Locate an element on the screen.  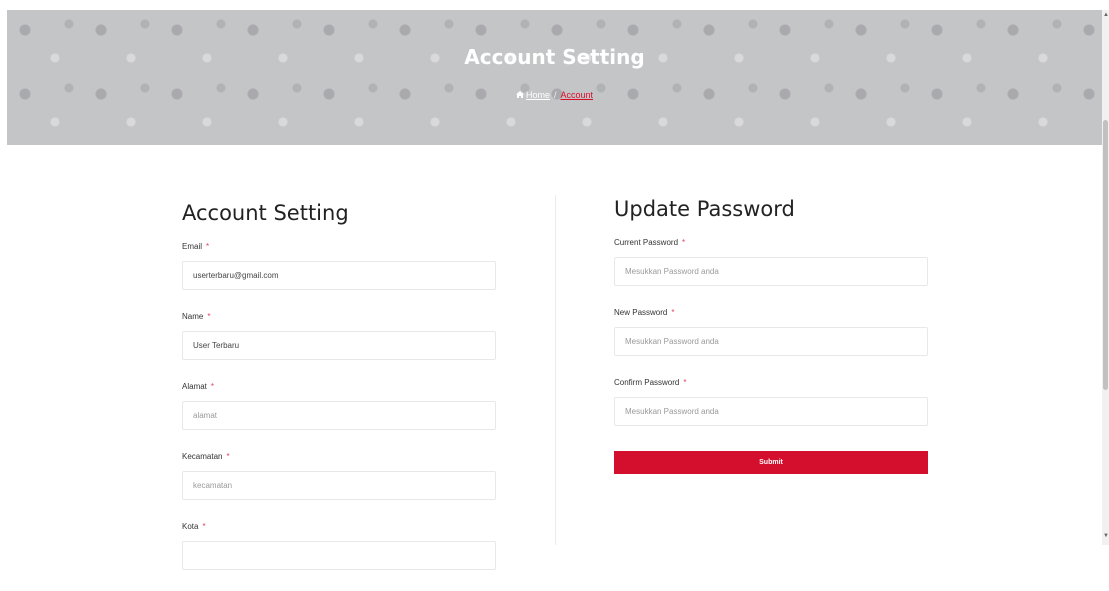
breadcrumb-home-link: Home is located at coordinates (538, 95).